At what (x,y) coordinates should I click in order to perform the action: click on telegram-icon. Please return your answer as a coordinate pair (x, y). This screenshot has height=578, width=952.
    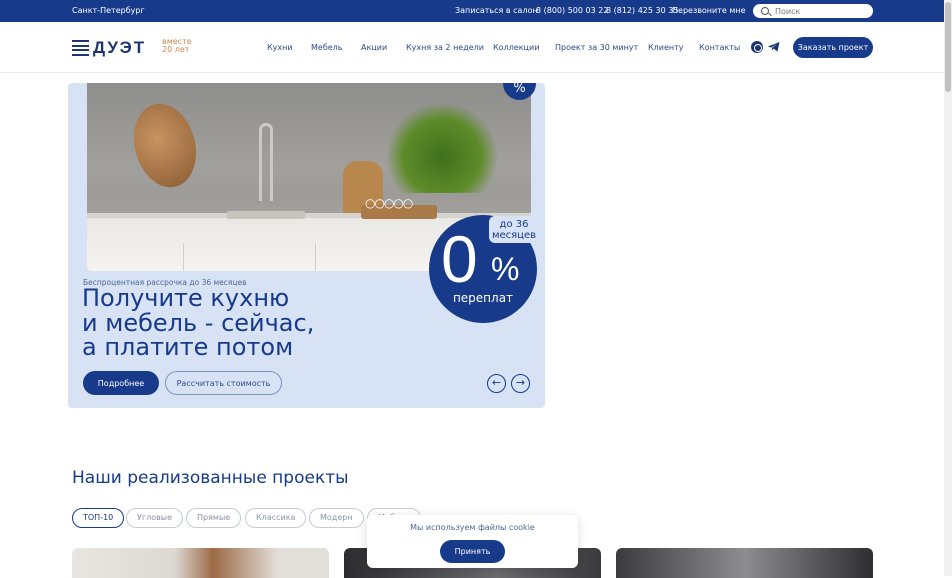
    Looking at the image, I should click on (774, 47).